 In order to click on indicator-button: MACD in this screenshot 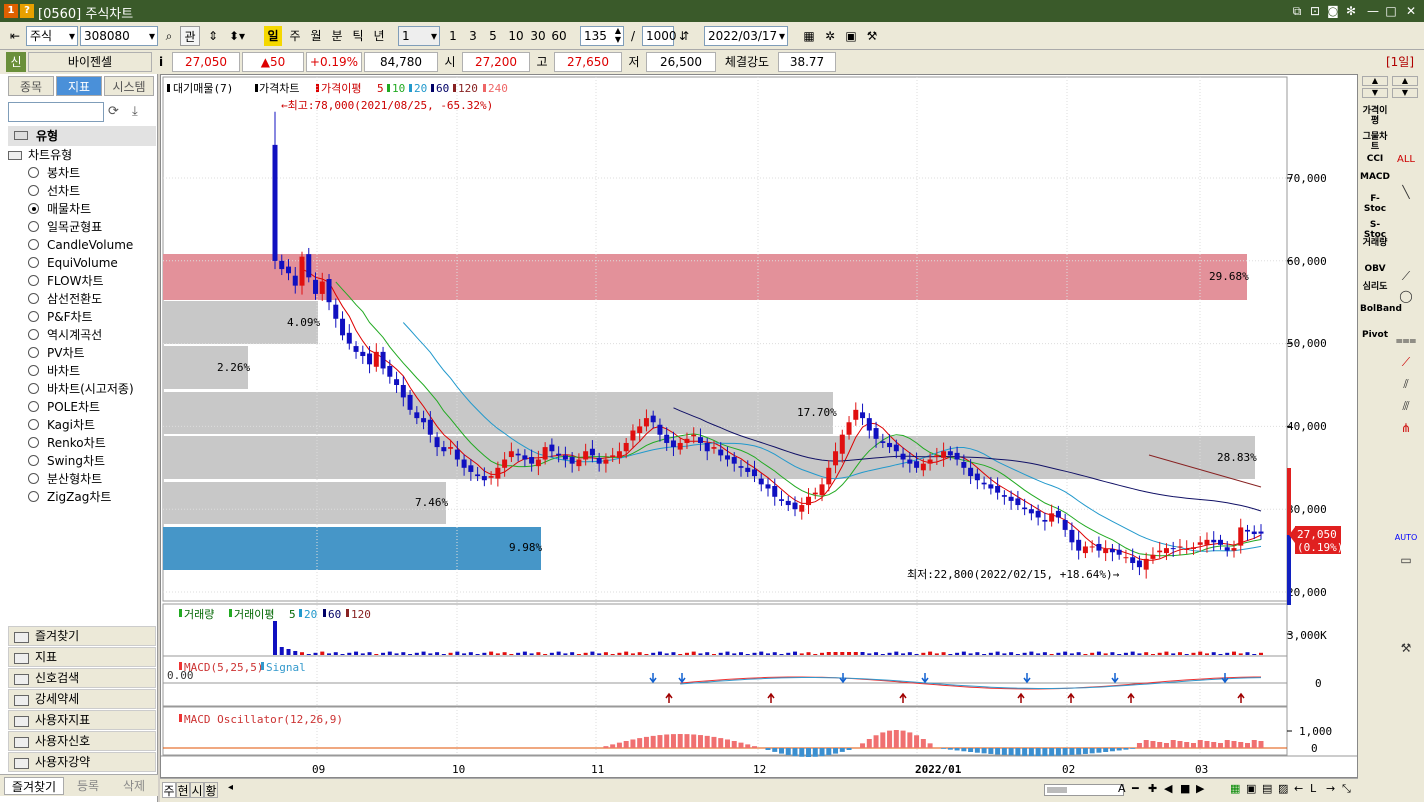, I will do `click(1375, 177)`.